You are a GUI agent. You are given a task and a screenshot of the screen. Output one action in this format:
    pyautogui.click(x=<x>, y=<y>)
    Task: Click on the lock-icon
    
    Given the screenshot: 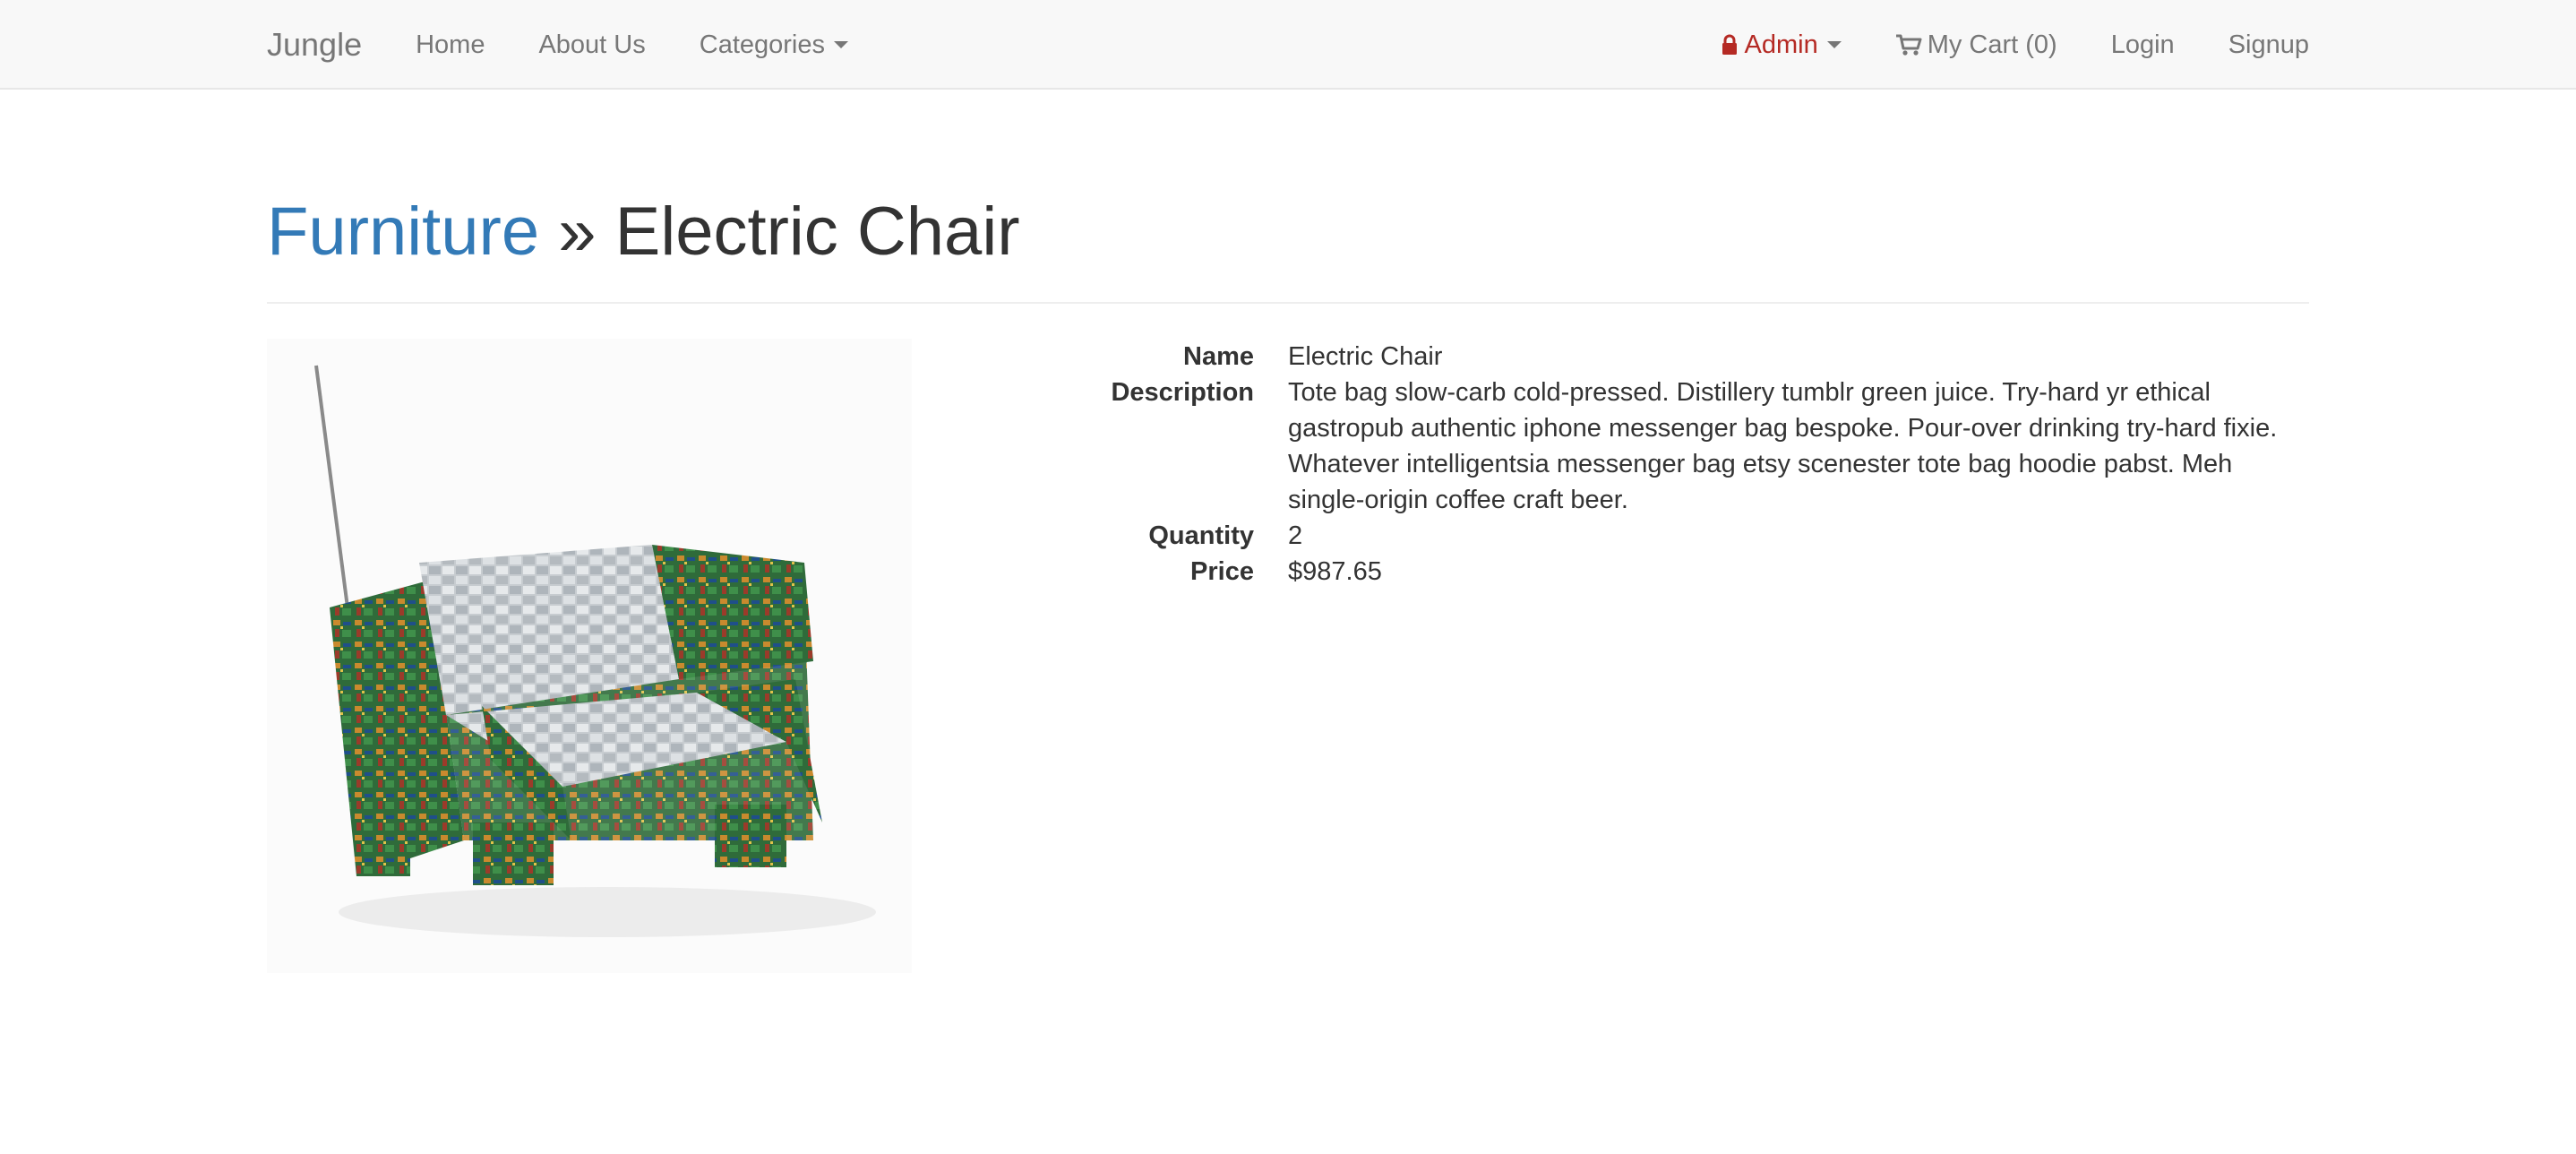 What is the action you would take?
    pyautogui.click(x=1729, y=44)
    